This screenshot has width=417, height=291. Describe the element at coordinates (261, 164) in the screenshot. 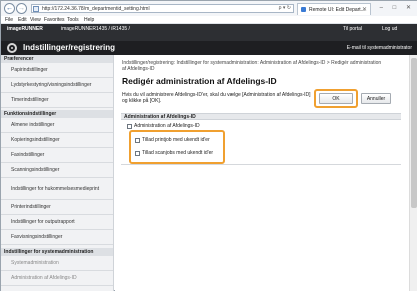

I see `section-divider` at that location.